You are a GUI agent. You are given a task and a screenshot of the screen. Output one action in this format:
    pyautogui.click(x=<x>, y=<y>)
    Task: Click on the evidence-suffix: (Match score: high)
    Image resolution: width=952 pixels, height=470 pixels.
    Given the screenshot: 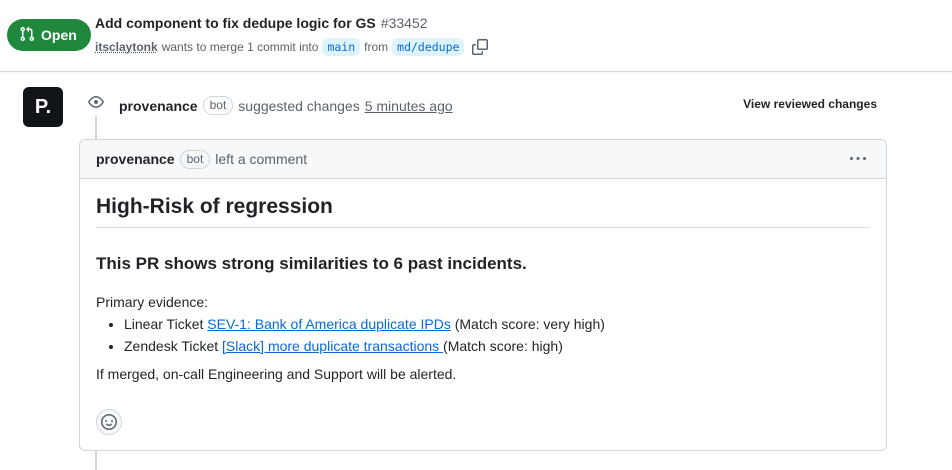 What is the action you would take?
    pyautogui.click(x=503, y=346)
    